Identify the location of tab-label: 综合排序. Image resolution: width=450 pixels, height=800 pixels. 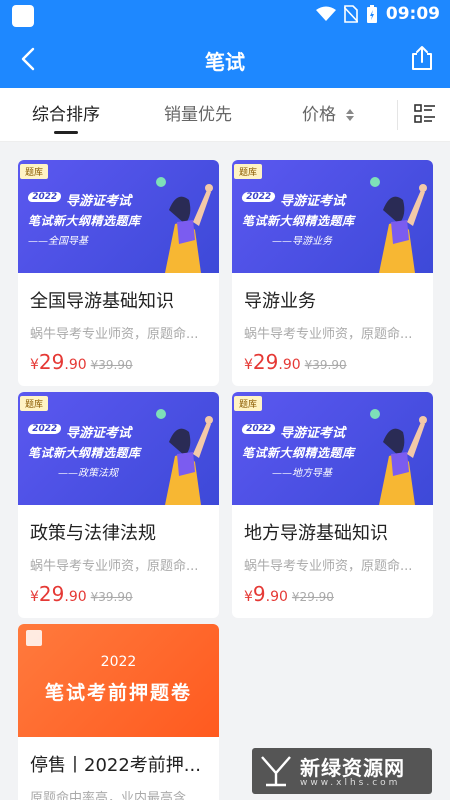
(66, 115).